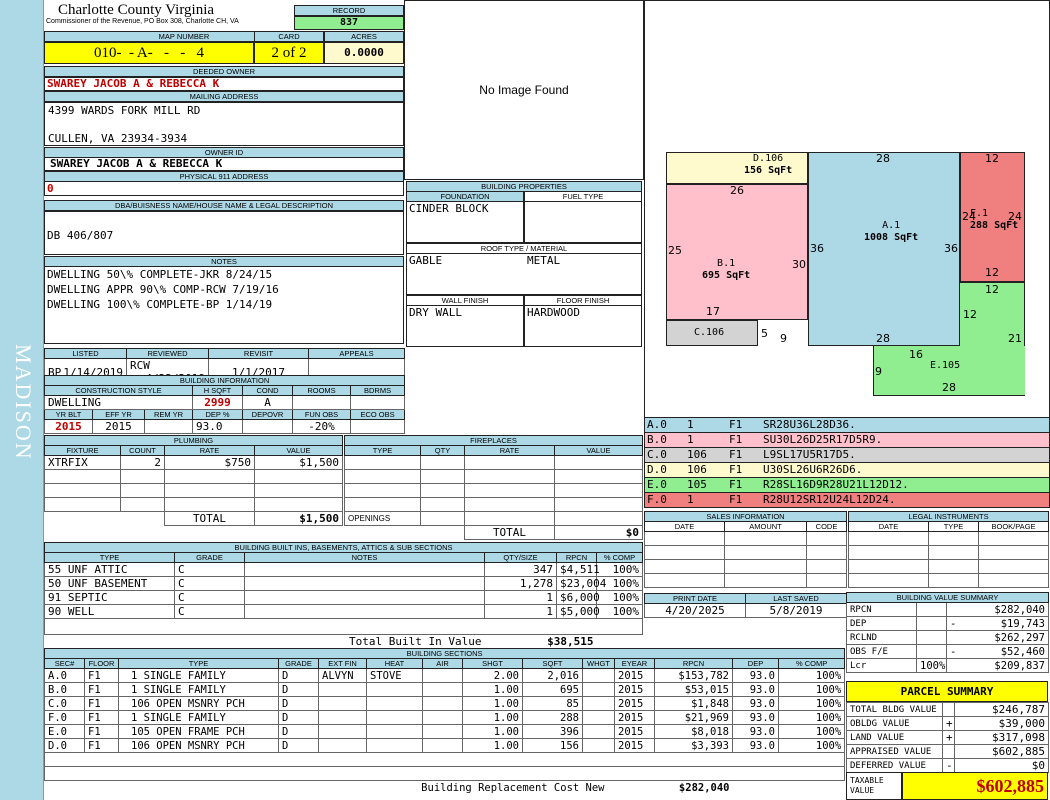  Describe the element at coordinates (657, 469) in the screenshot. I see `vector-cell: D.0` at that location.